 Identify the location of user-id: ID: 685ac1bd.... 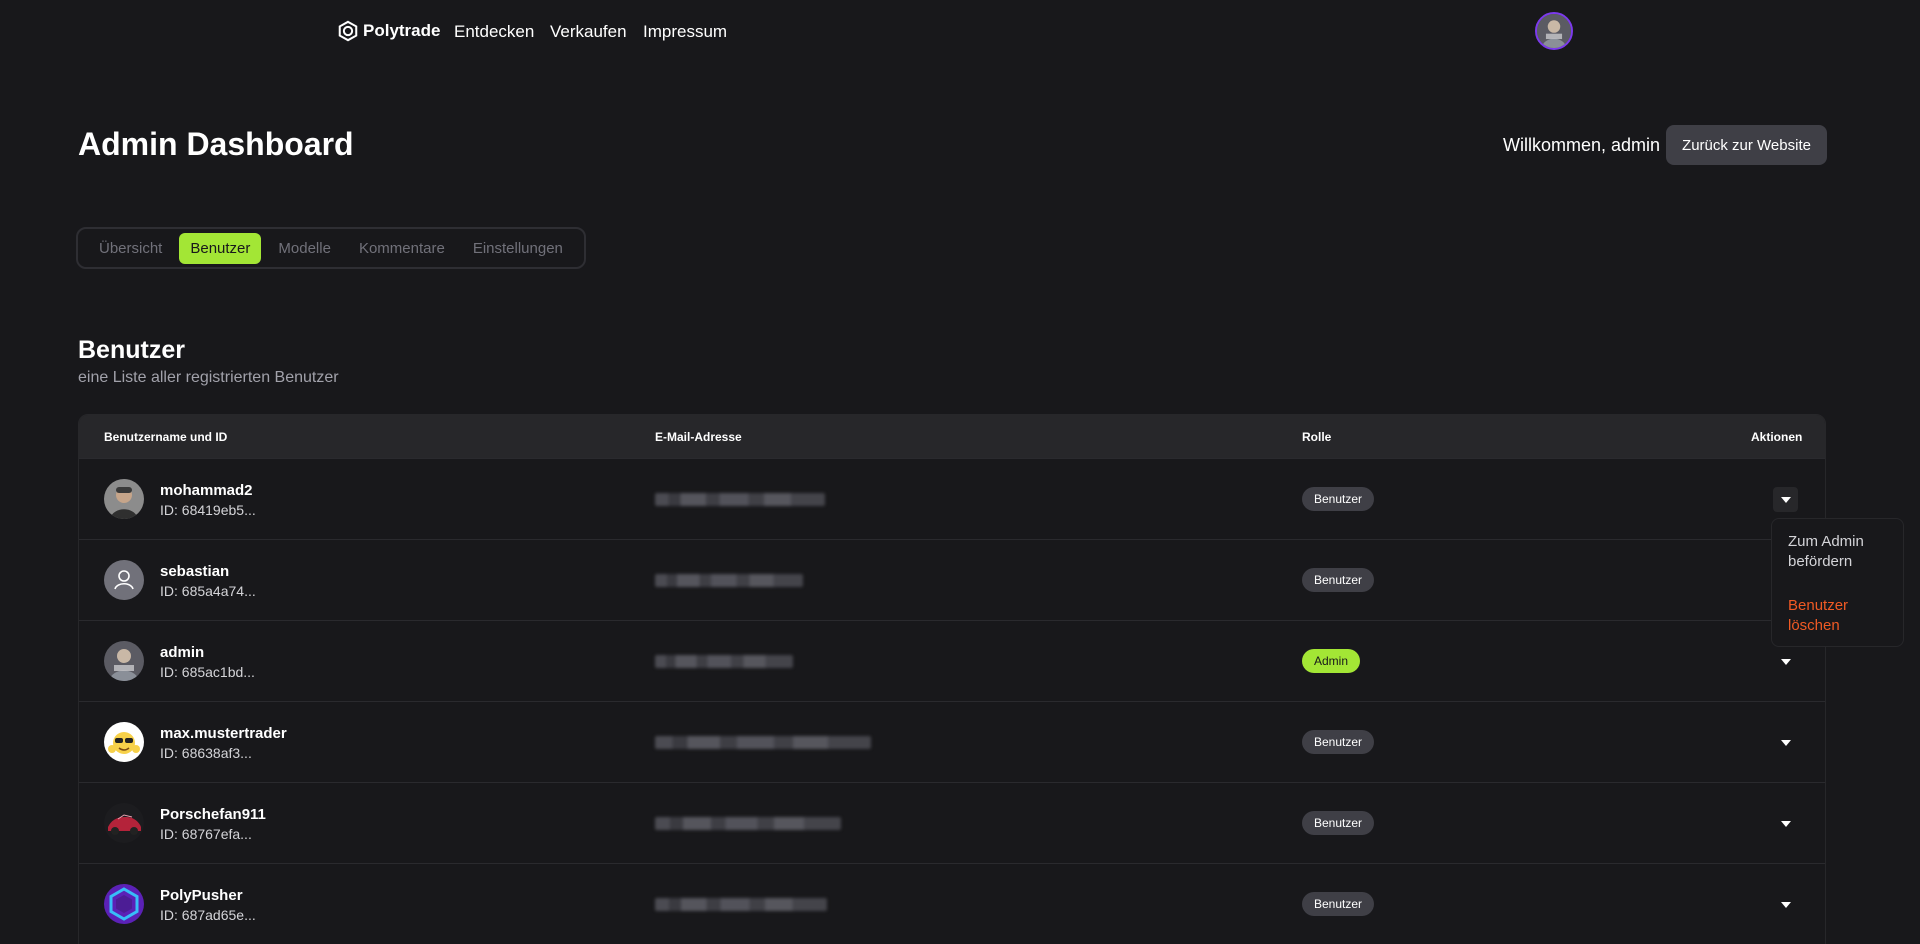
(207, 672).